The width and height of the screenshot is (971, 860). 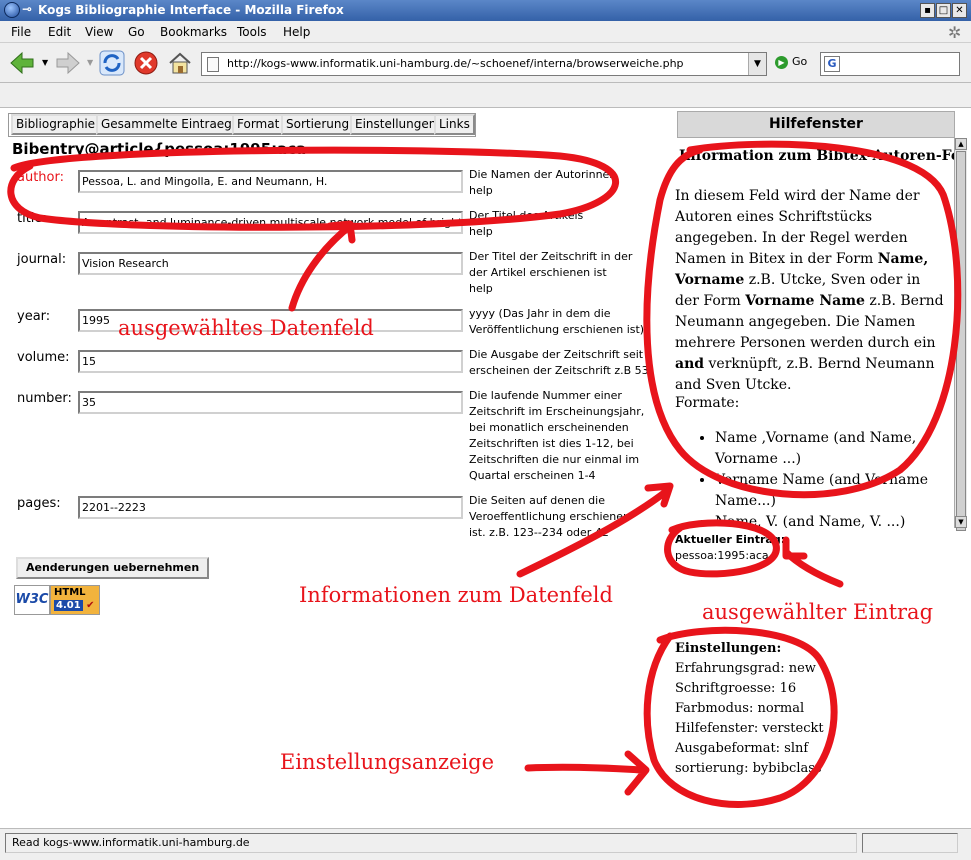 What do you see at coordinates (830, 449) in the screenshot?
I see `format-item: Name ,Vorname (and Name, Vorname ...)` at bounding box center [830, 449].